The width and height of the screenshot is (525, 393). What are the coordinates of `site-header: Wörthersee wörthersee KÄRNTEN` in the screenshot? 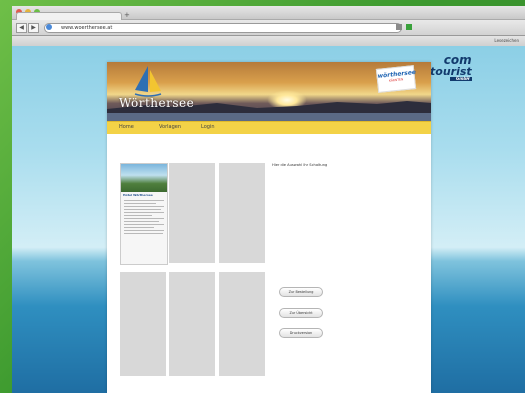 It's located at (269, 91).